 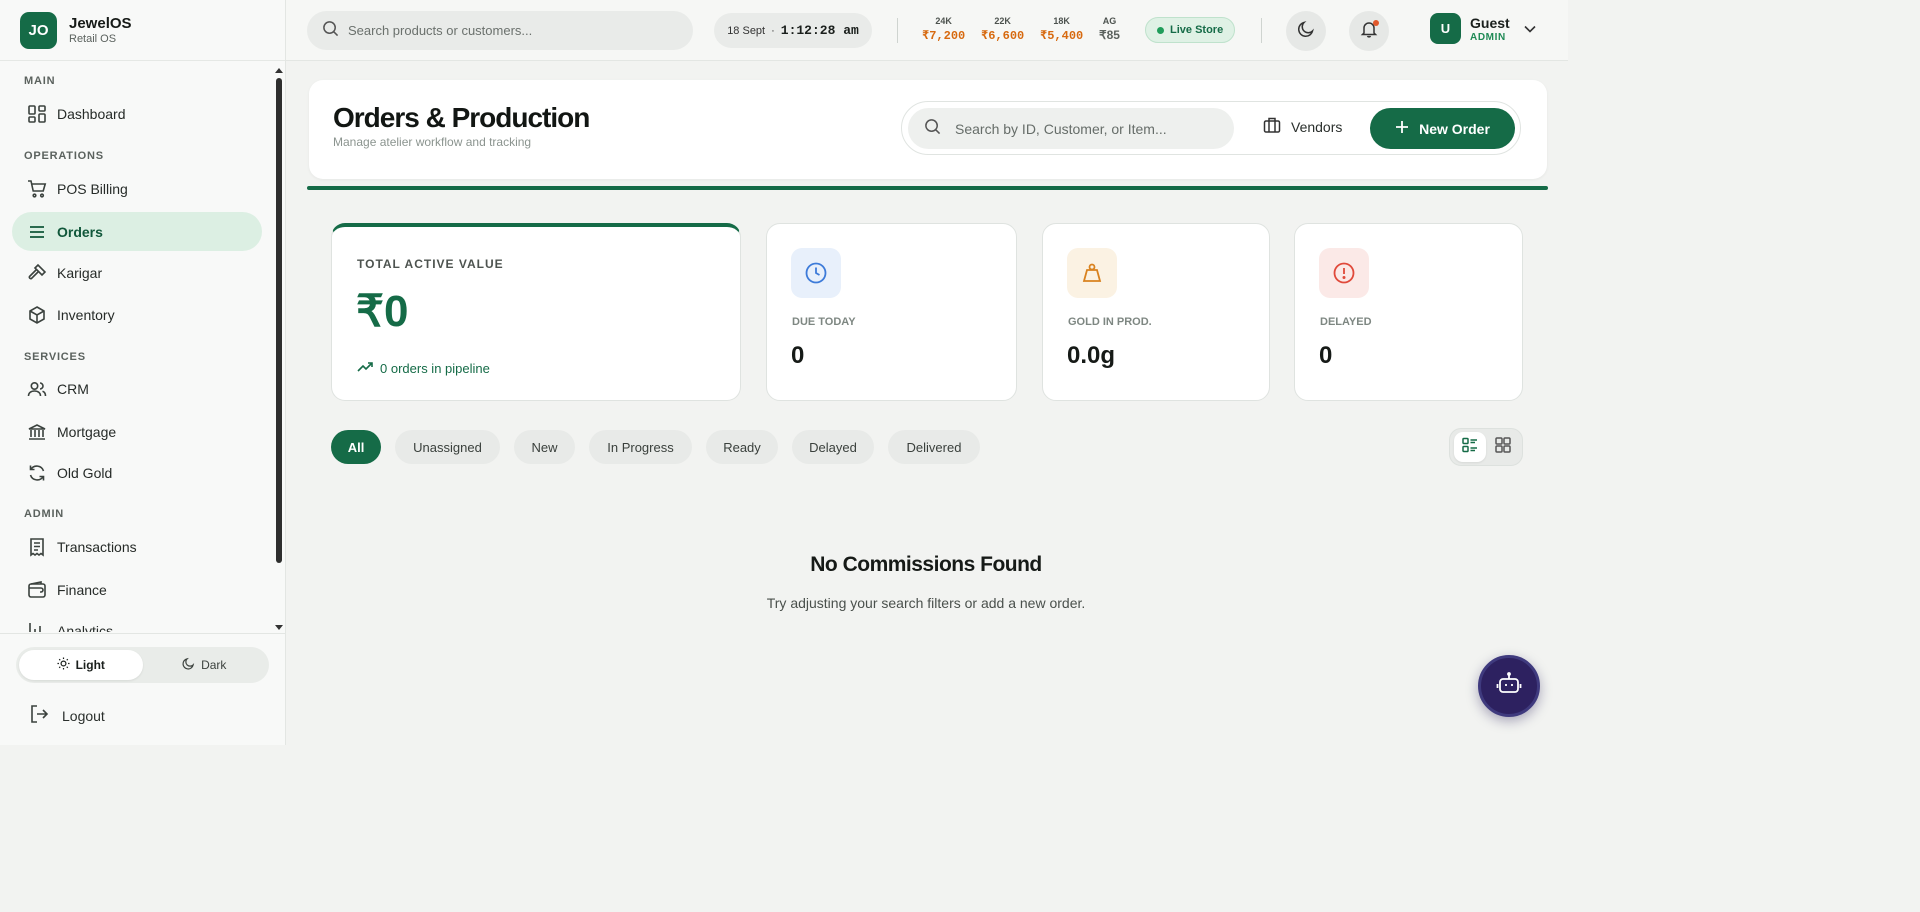 I want to click on page-title: Orders & Production, so click(x=461, y=117).